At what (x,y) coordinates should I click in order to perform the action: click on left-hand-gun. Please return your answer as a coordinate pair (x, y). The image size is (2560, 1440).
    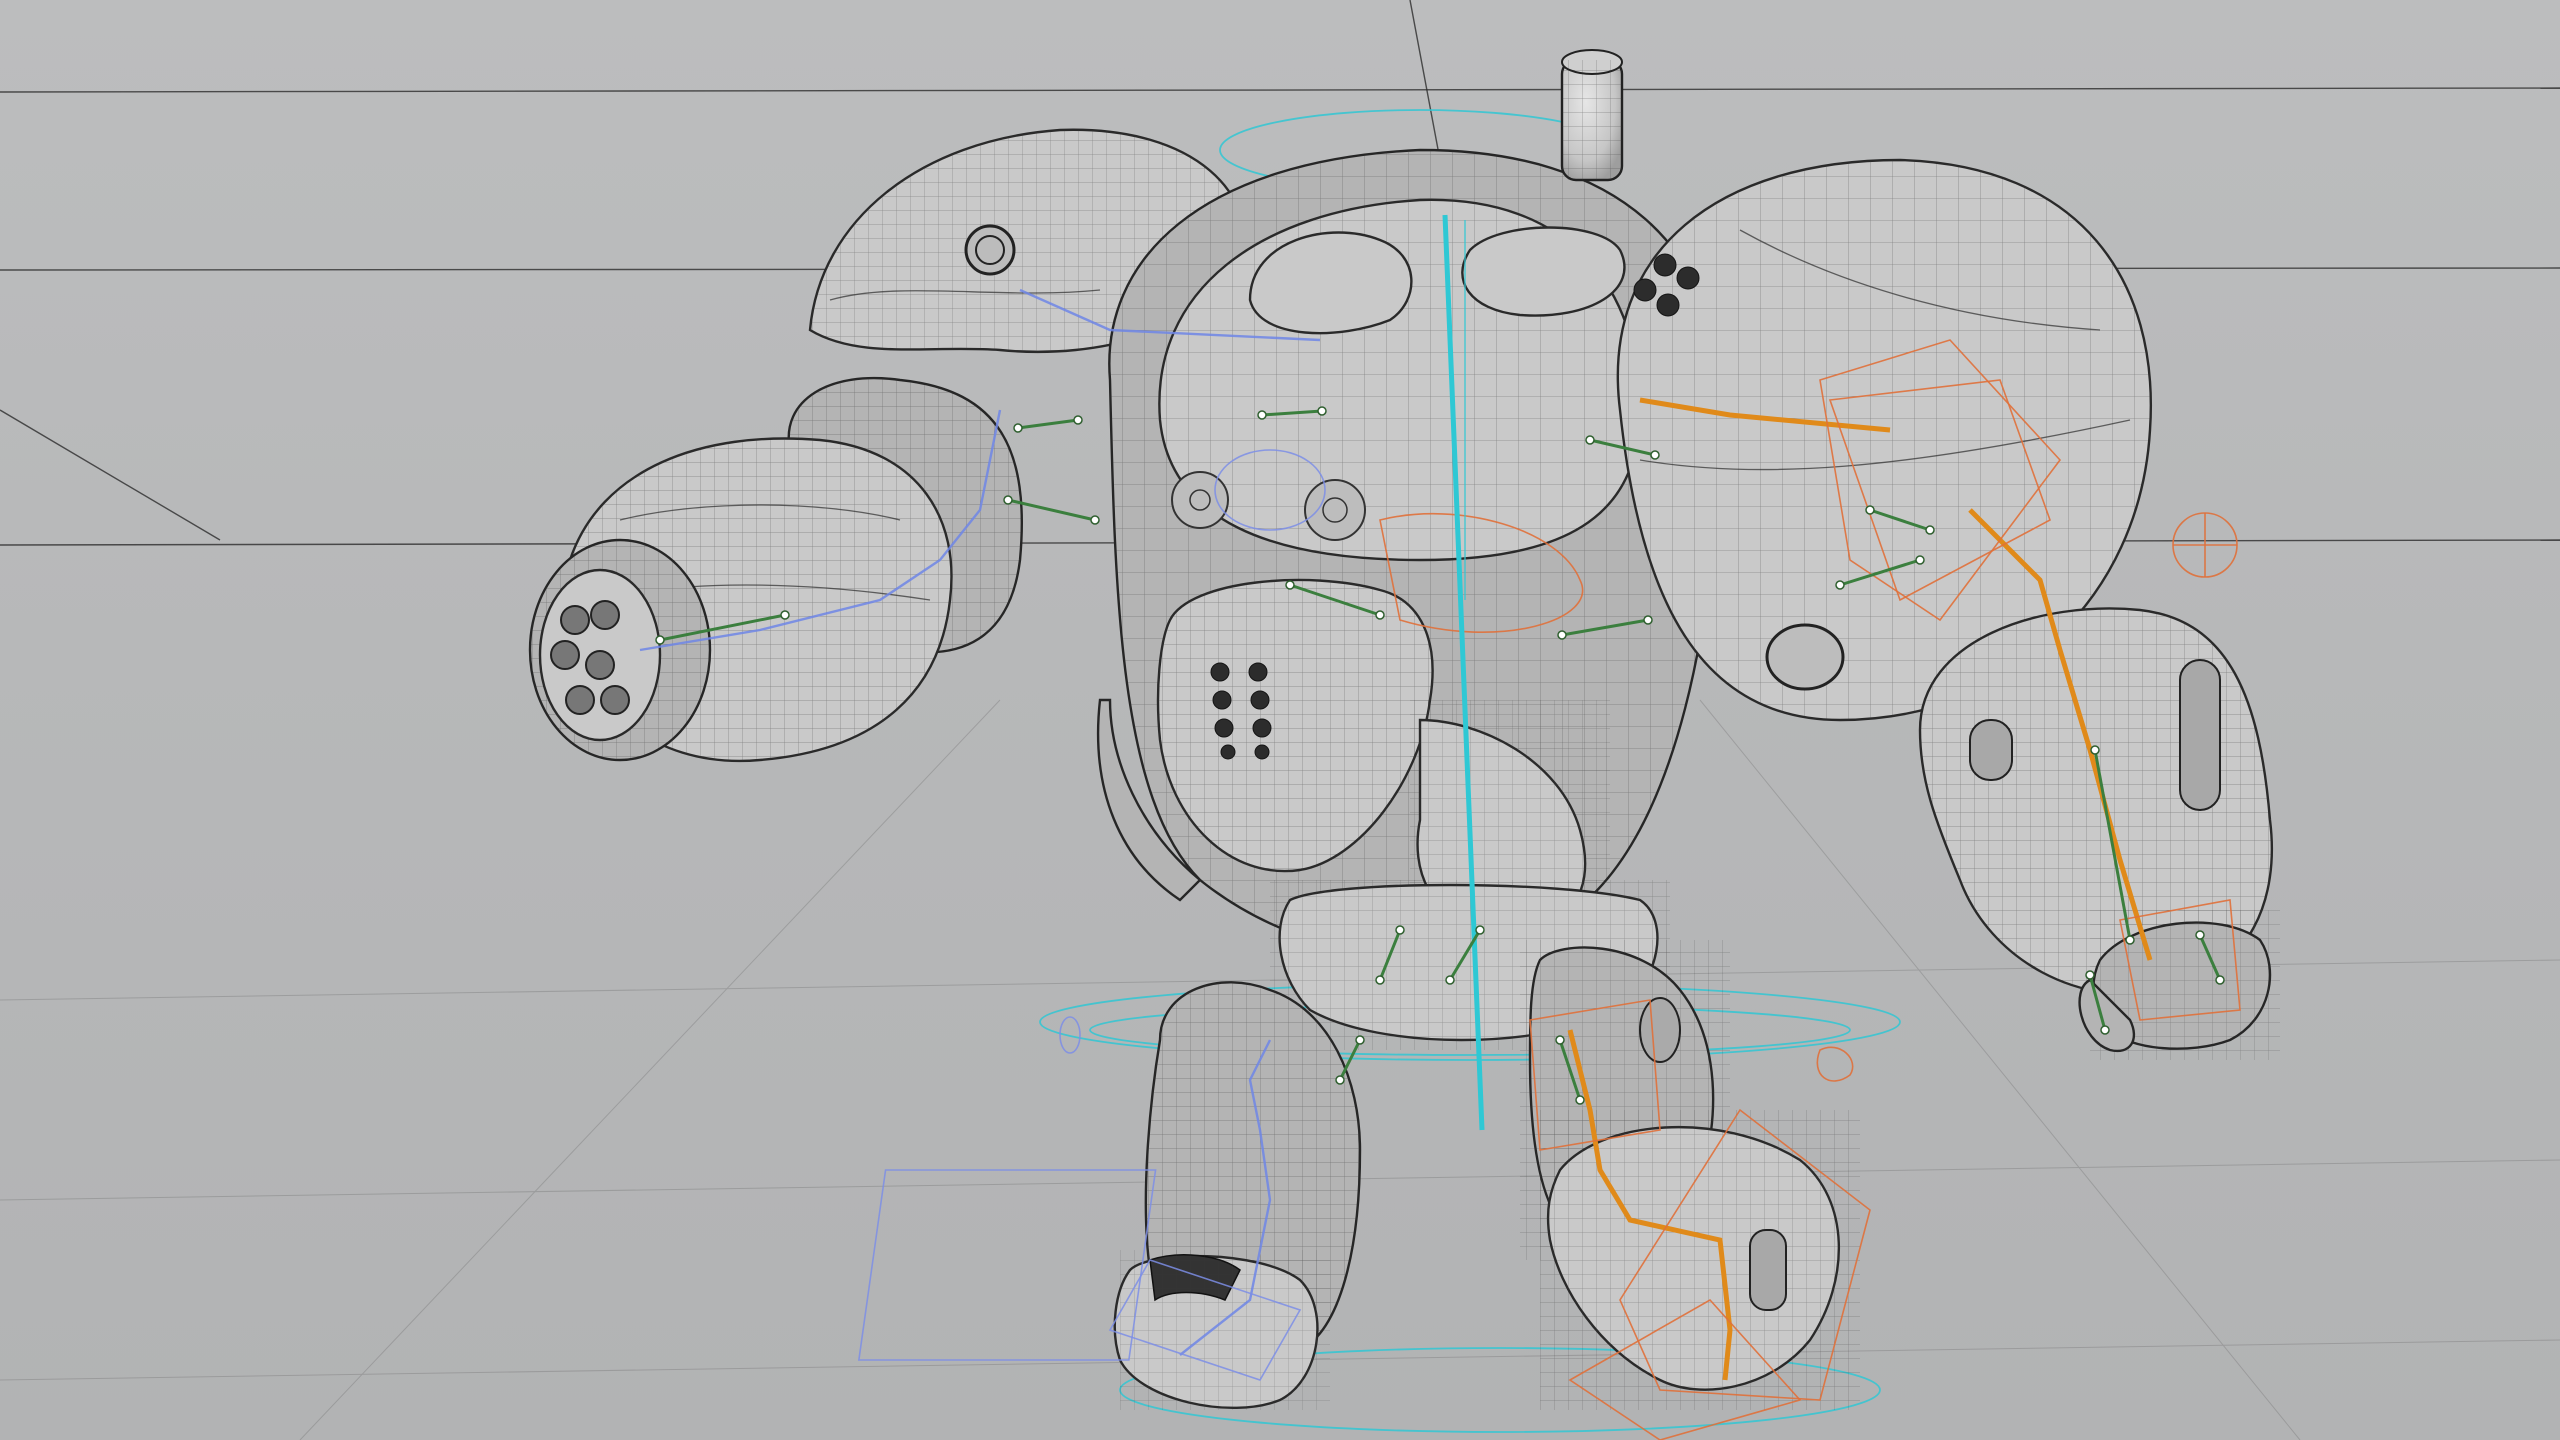
    Looking at the image, I should click on (620, 650).